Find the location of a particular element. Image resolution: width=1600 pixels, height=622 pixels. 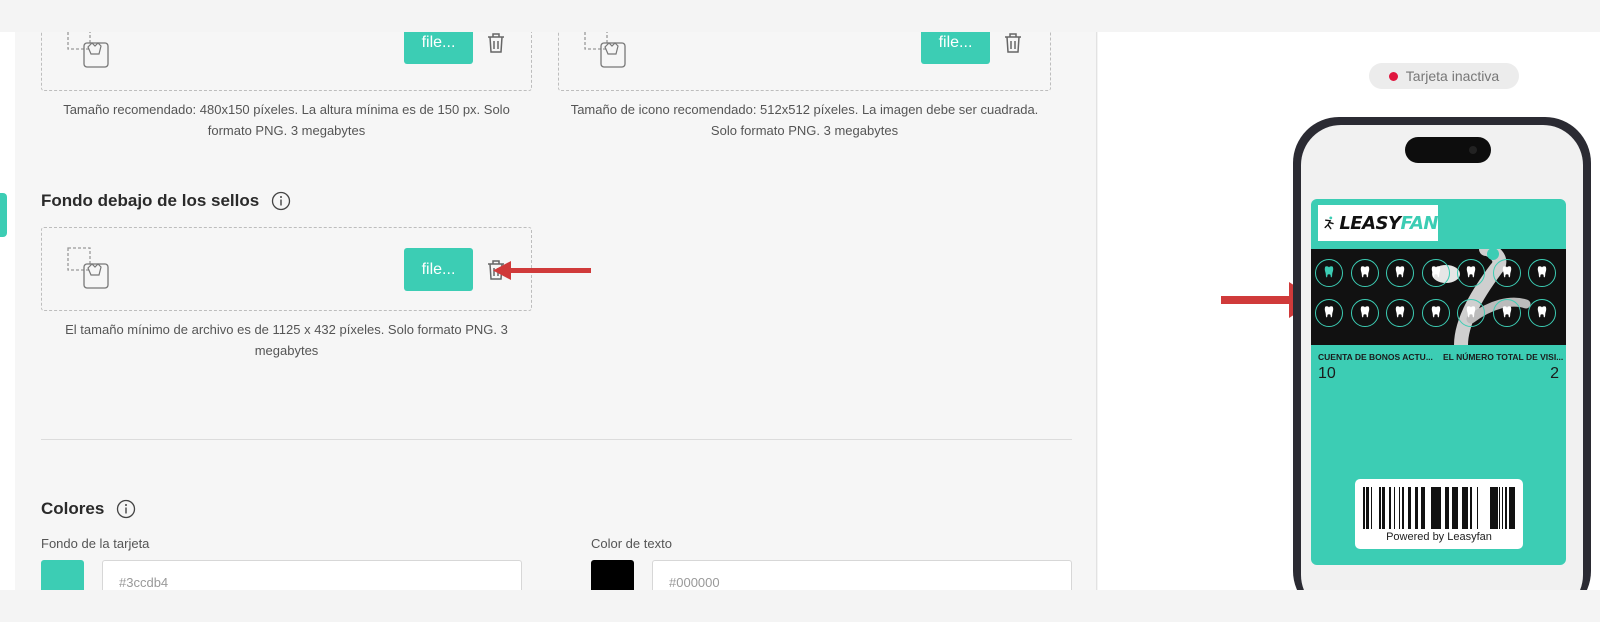

status-dot-icon is located at coordinates (1393, 76).